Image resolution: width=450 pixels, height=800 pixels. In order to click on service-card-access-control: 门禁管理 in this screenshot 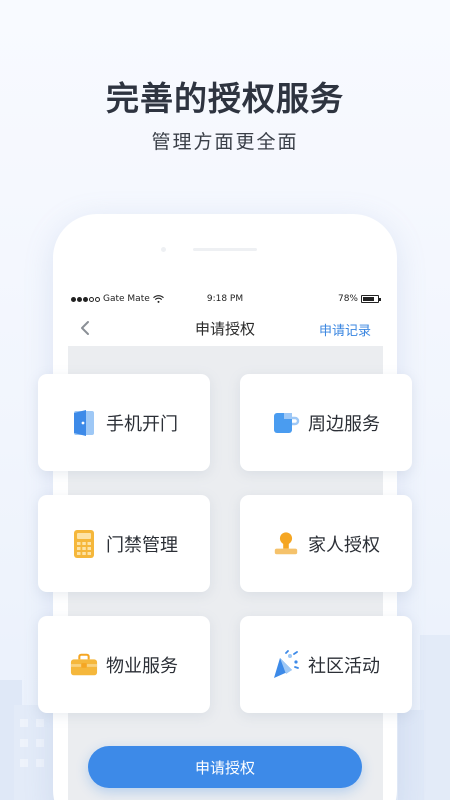, I will do `click(124, 543)`.